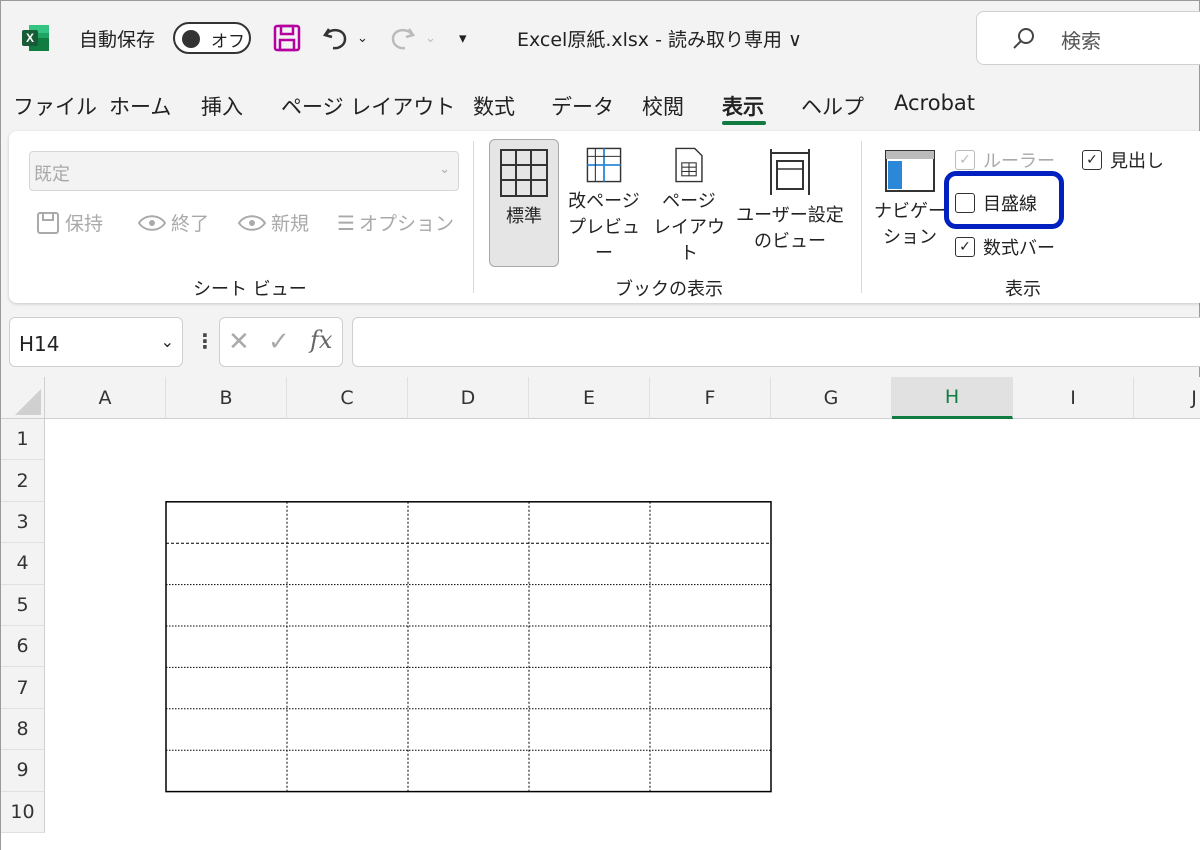 This screenshot has width=1200, height=850. What do you see at coordinates (222, 106) in the screenshot?
I see `tab-insert: 挿入` at bounding box center [222, 106].